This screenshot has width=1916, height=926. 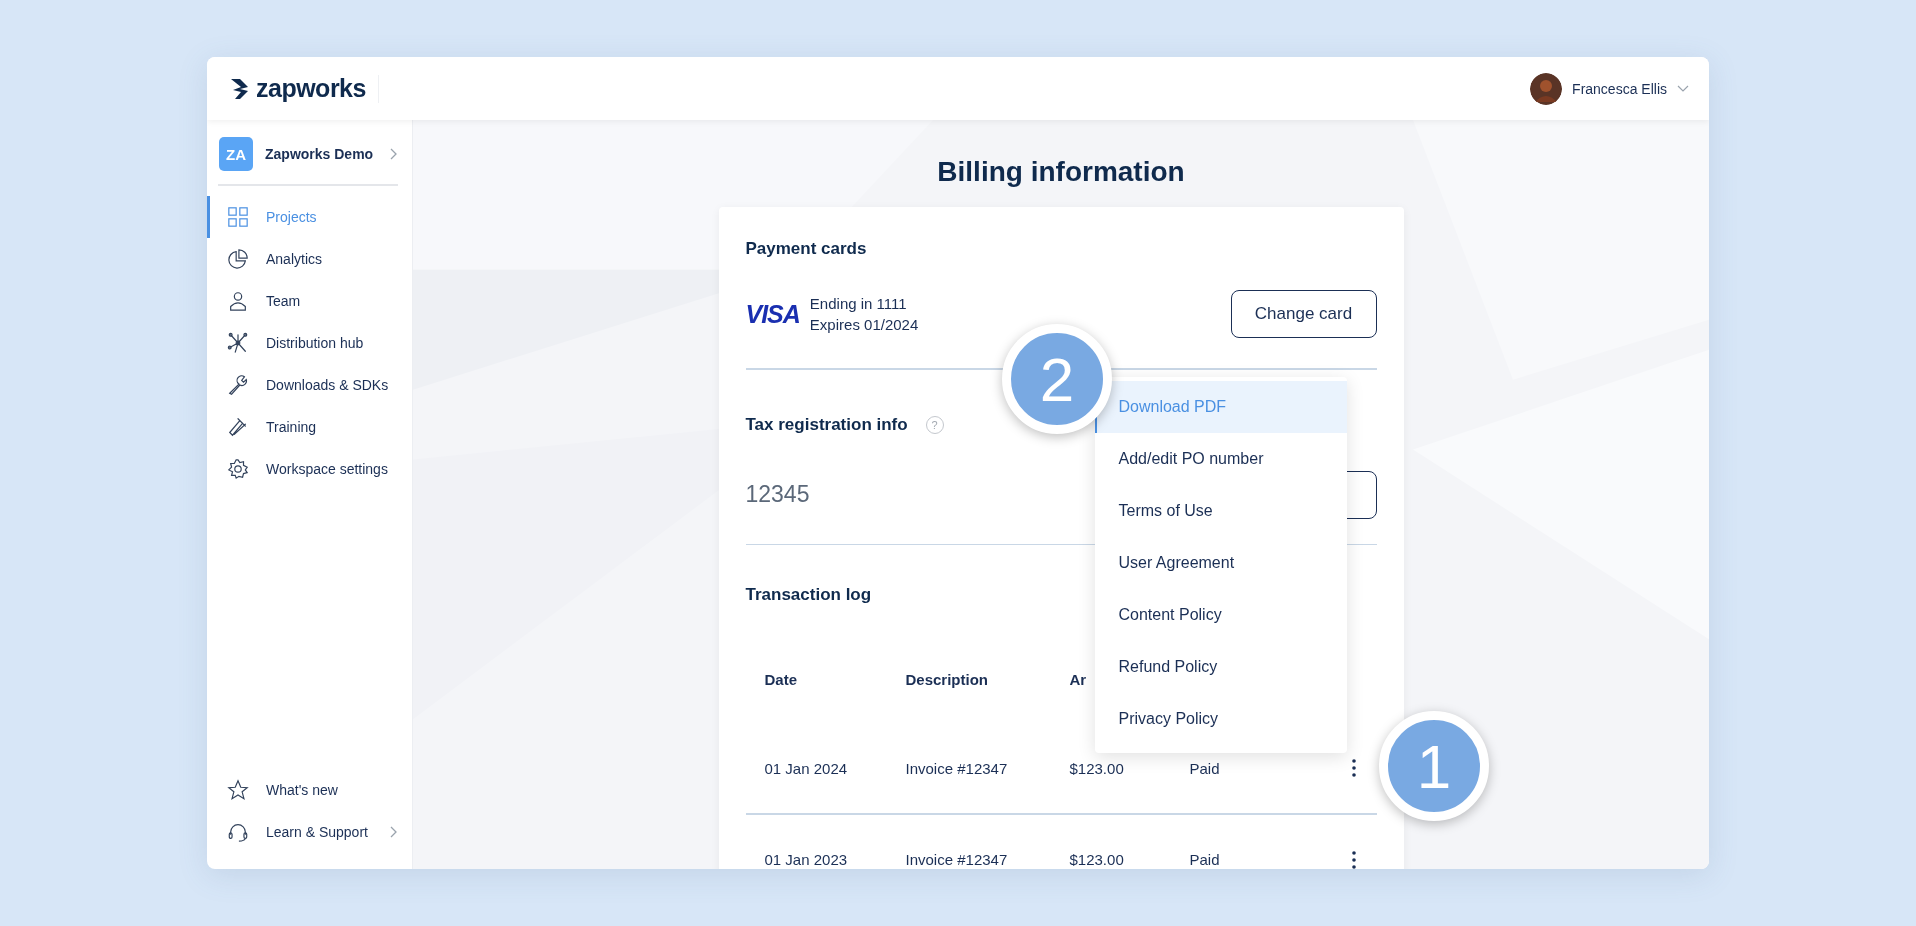 I want to click on chevron-down-icon, so click(x=1683, y=88).